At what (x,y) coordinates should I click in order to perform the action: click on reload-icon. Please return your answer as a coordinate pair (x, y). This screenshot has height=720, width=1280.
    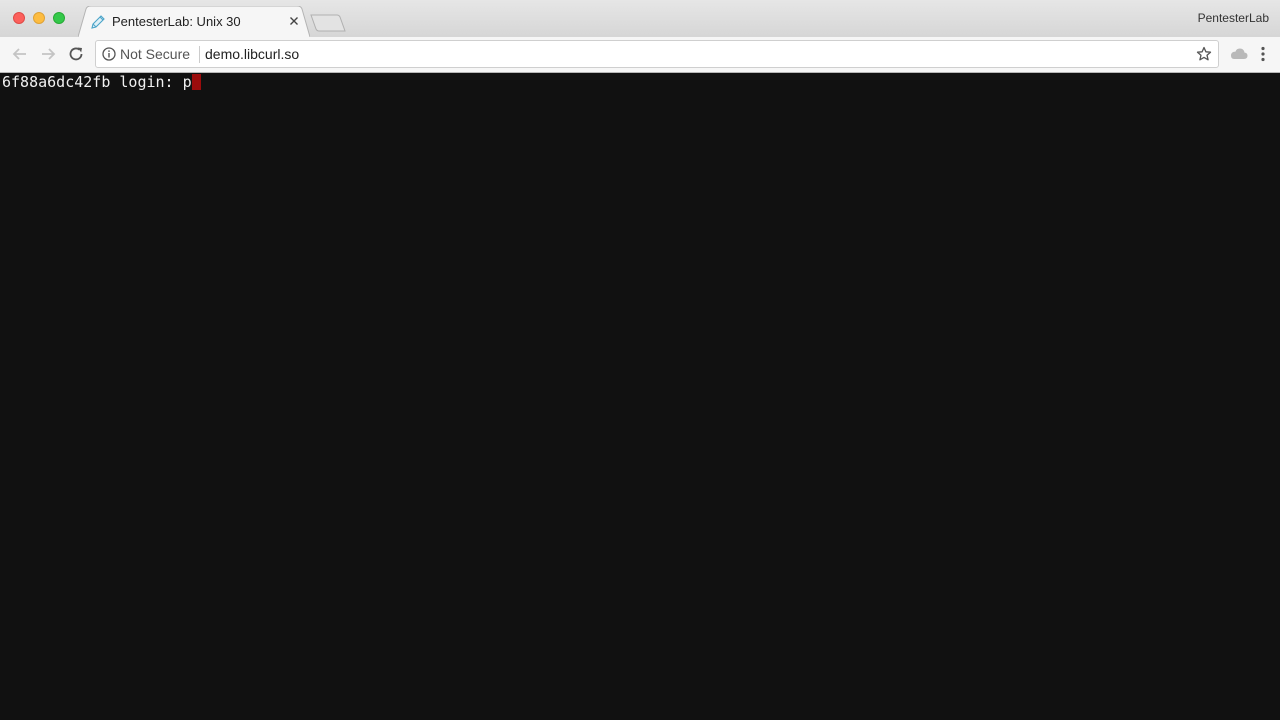
    Looking at the image, I should click on (76, 54).